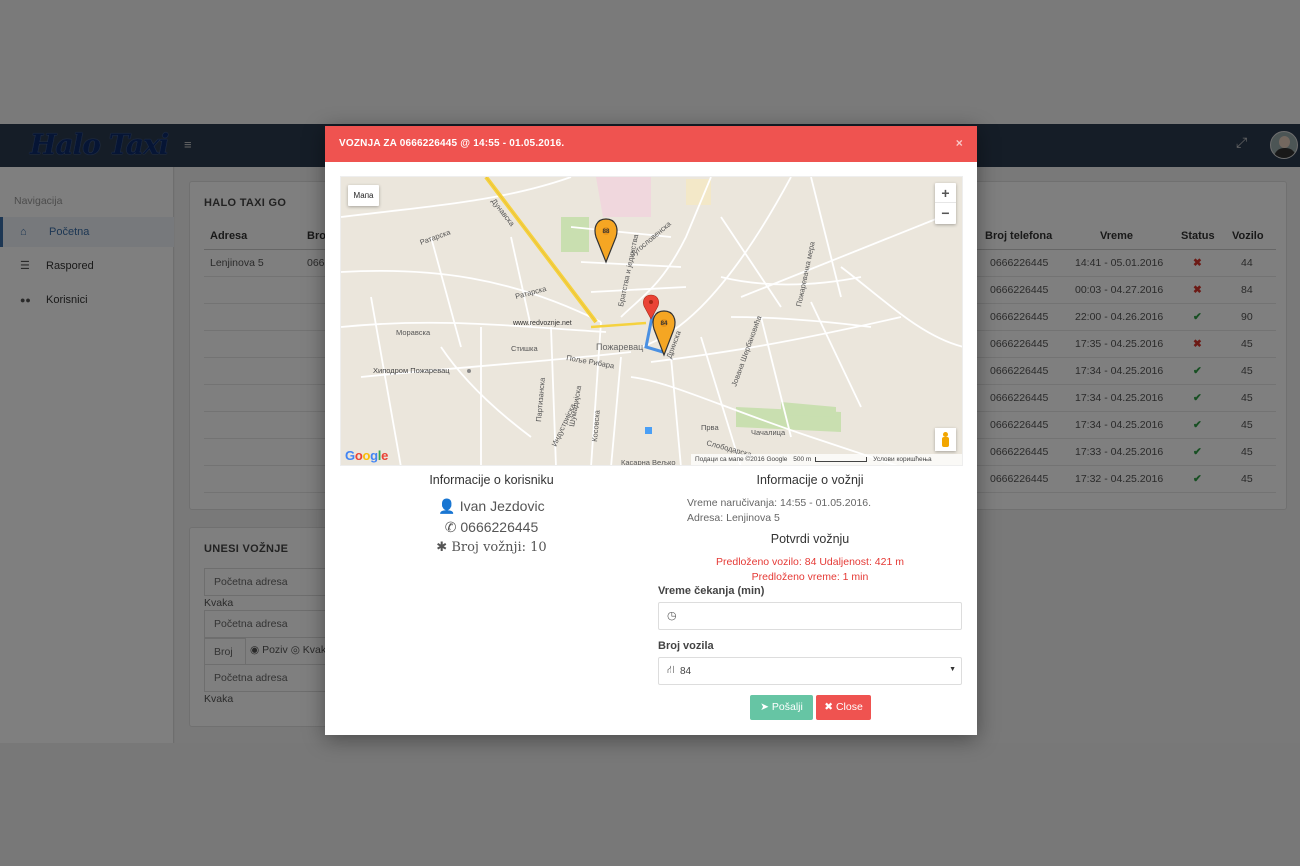 Image resolution: width=1300 pixels, height=866 pixels. Describe the element at coordinates (810, 539) in the screenshot. I see `confirm-title: Potvrdi vožnju` at that location.